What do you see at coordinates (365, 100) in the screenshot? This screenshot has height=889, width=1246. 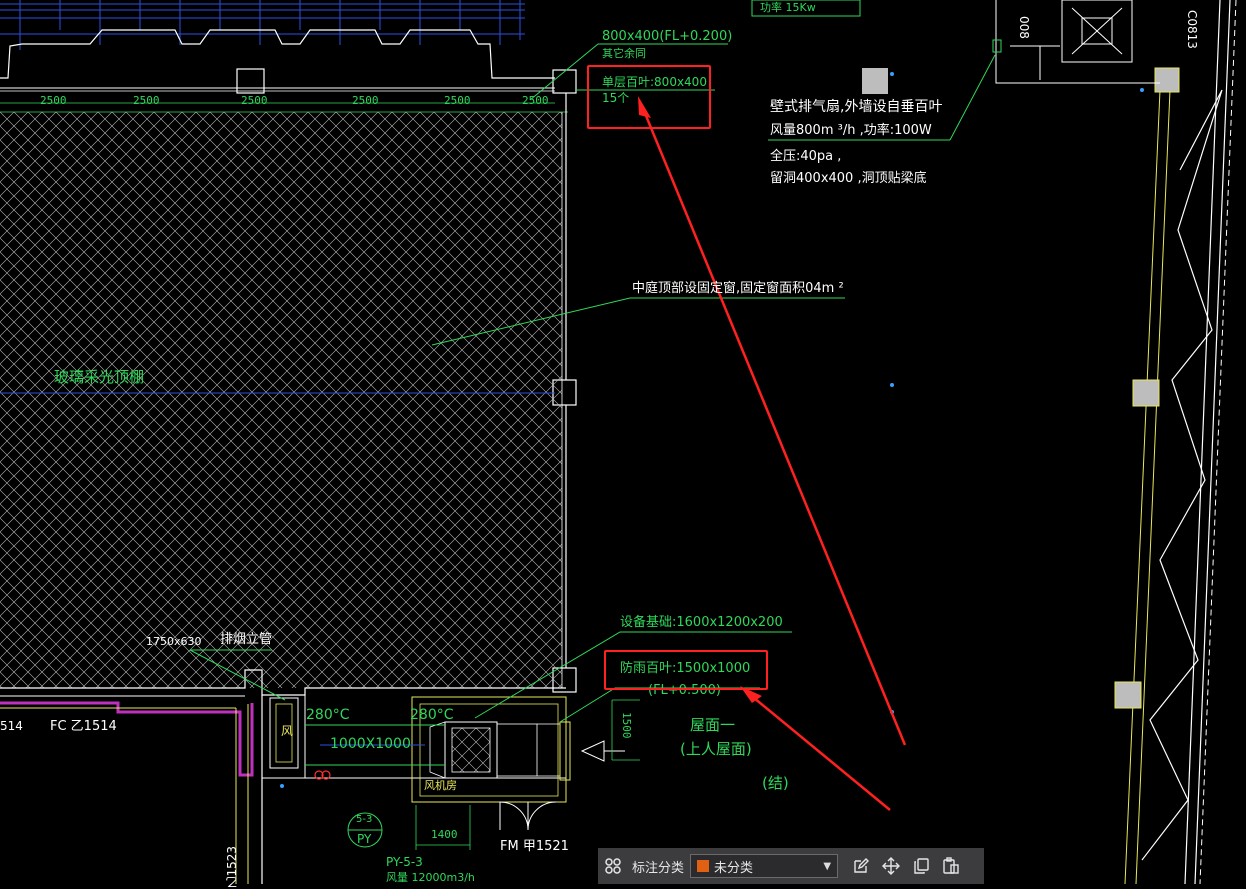 I see `dim-2500-4: 2500` at bounding box center [365, 100].